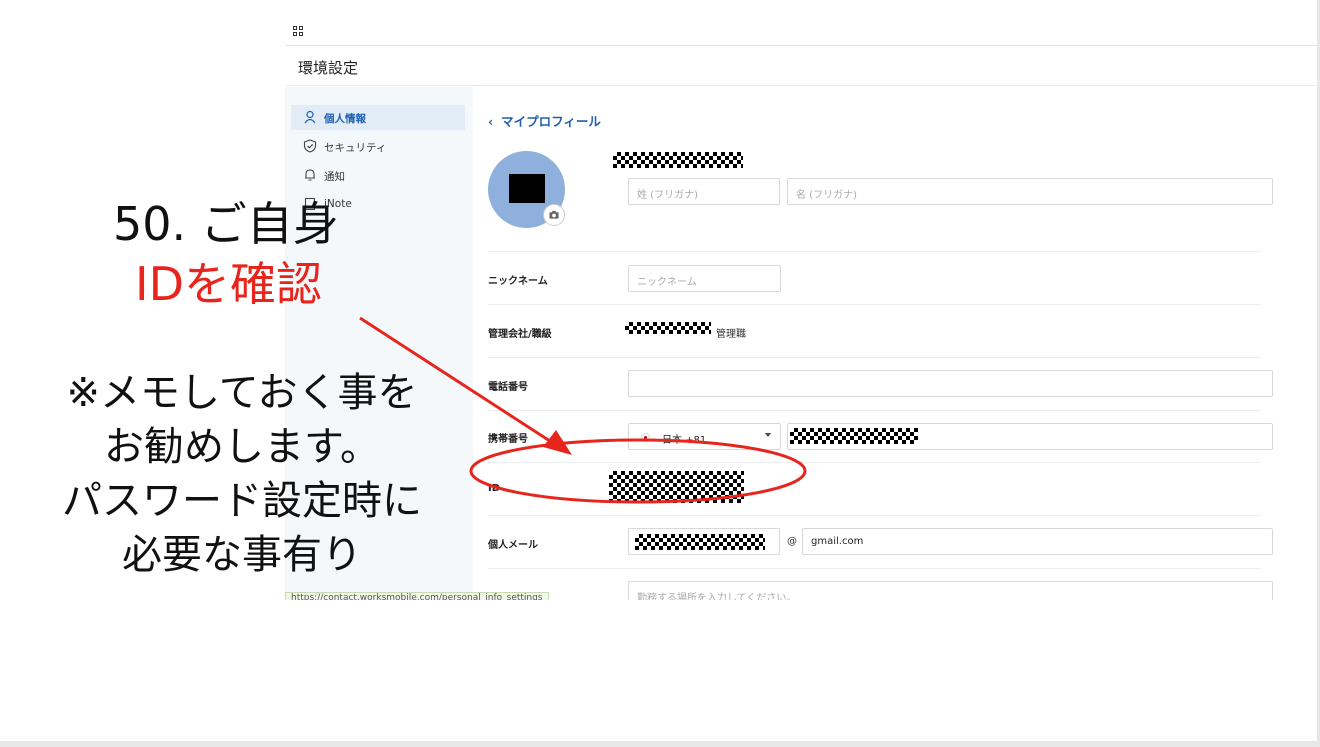 This screenshot has width=1320, height=747. I want to click on japan-flag-icon, so click(645, 437).